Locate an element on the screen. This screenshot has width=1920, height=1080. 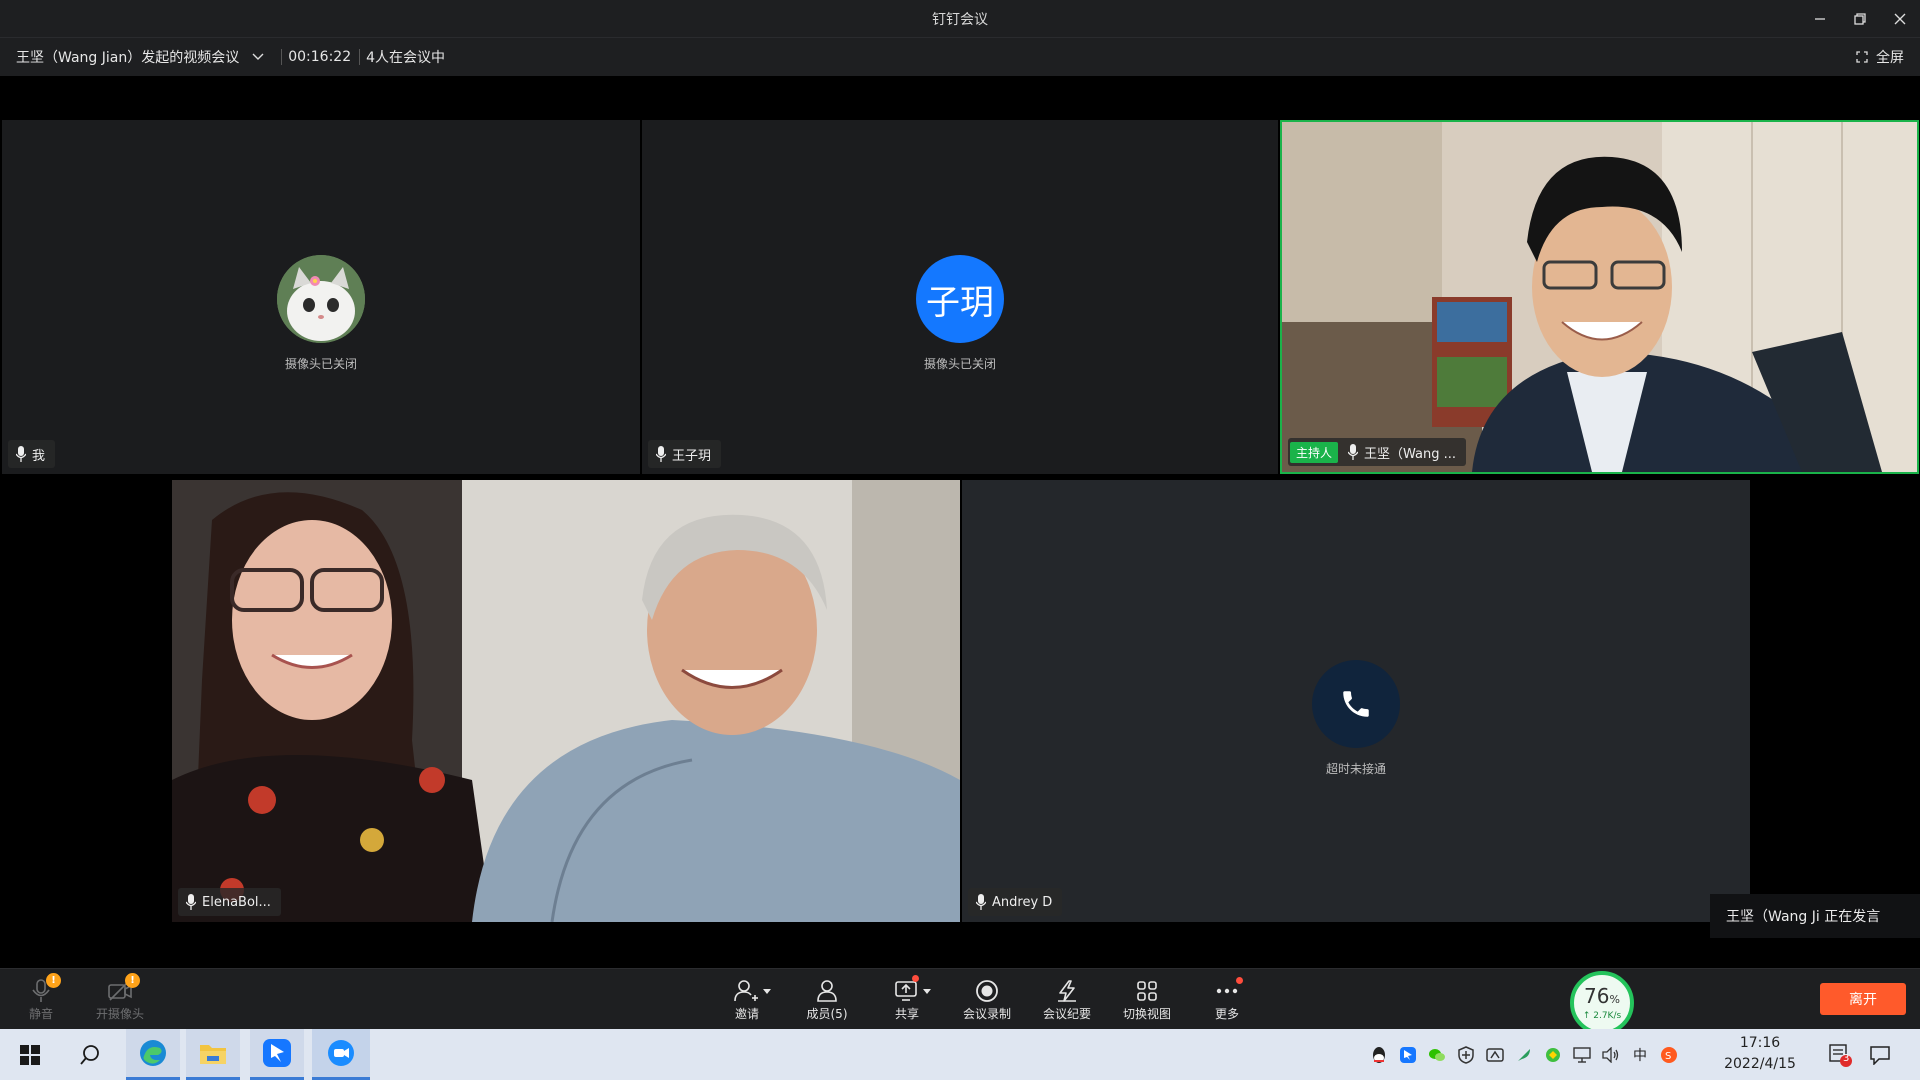
network-rate: ↑ 2.7K/s is located at coordinates (1602, 1016).